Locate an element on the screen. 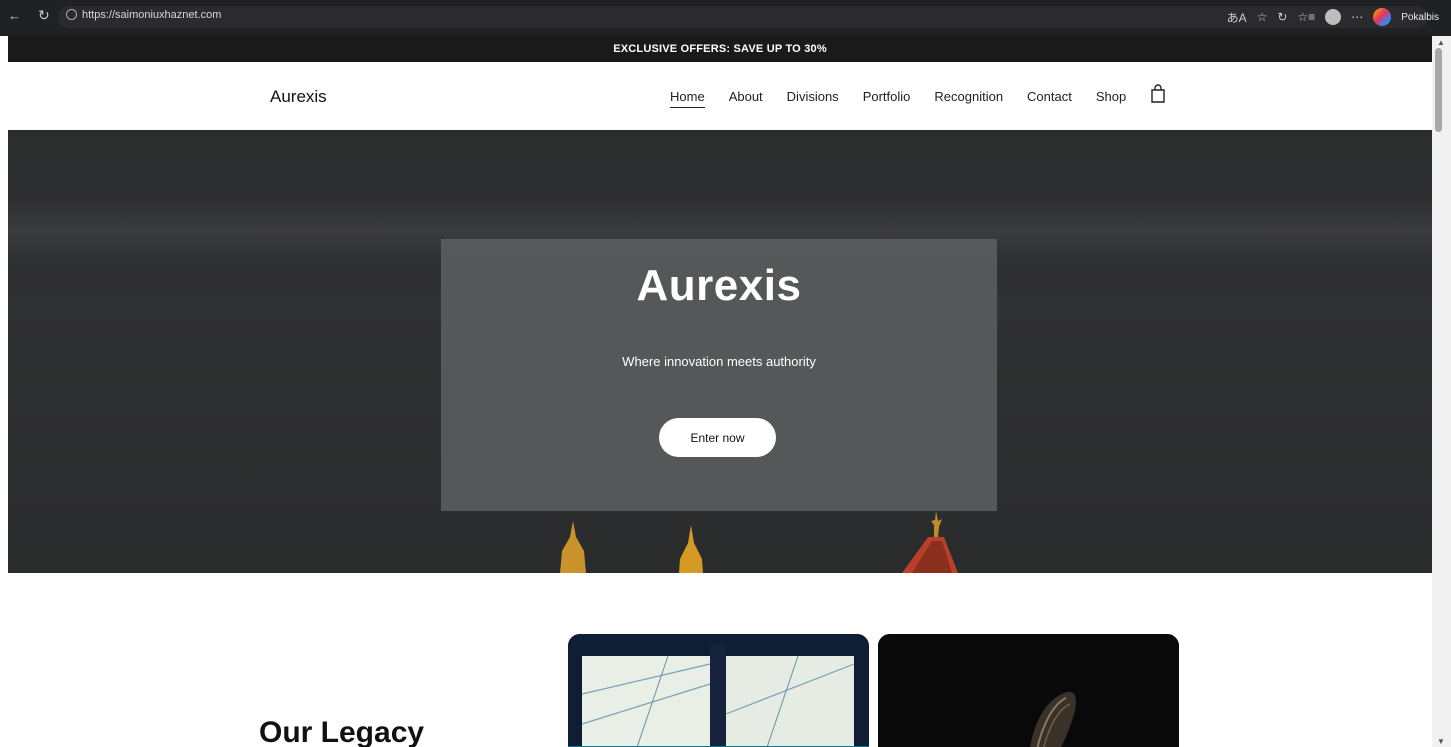 The height and width of the screenshot is (747, 1451). site-info-icon is located at coordinates (71, 14).